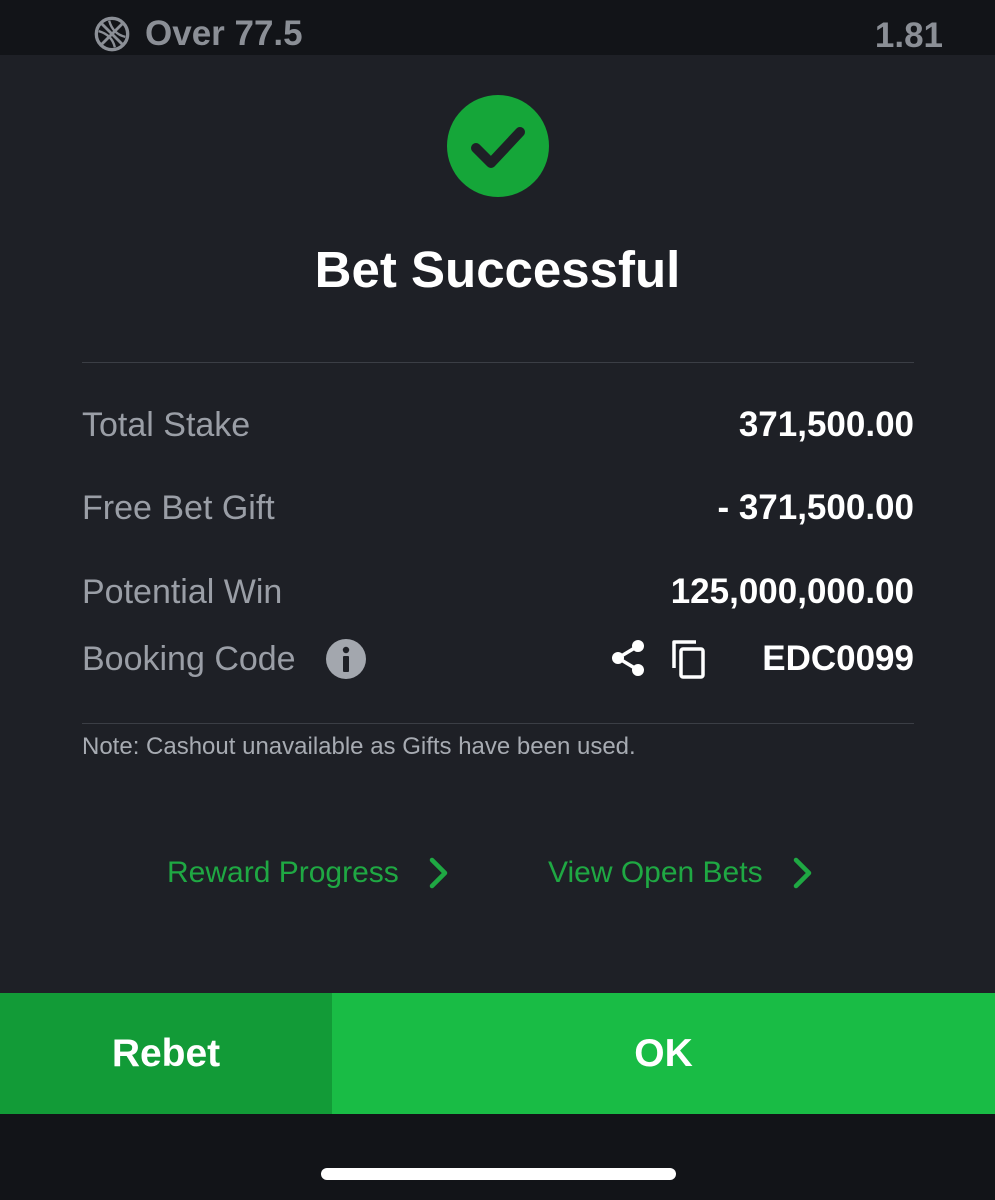 The width and height of the screenshot is (995, 1200). Describe the element at coordinates (688, 659) in the screenshot. I see `copy-icon` at that location.